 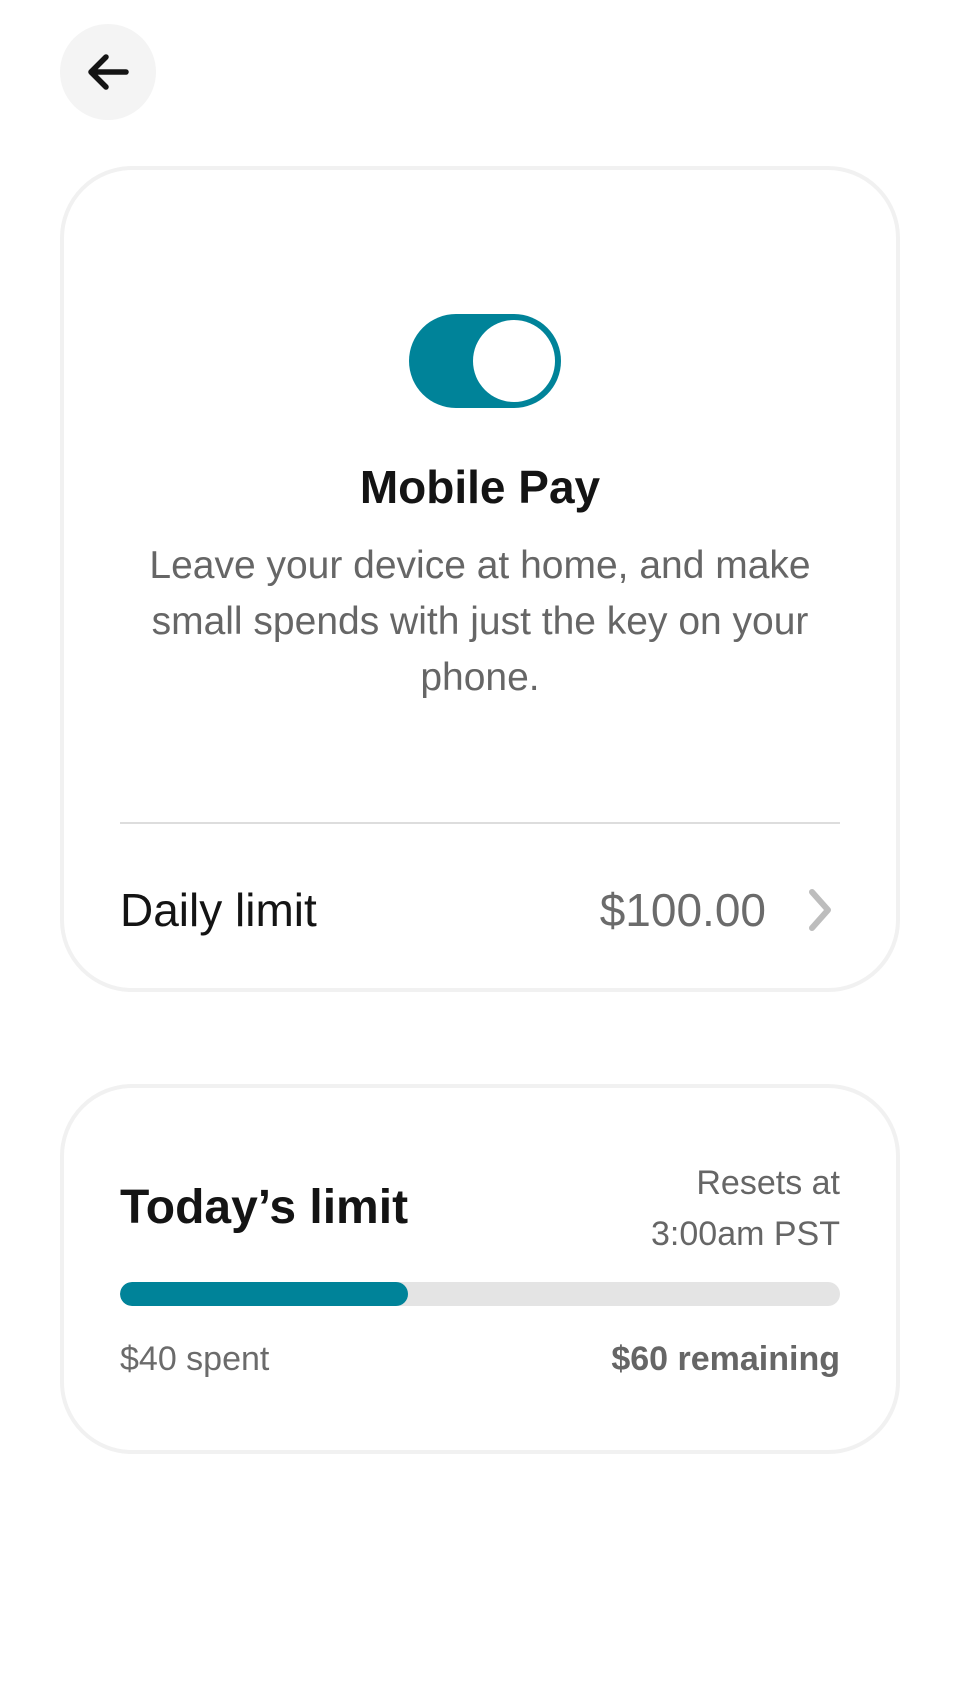 I want to click on daily-limit-value: $100.00, so click(x=682, y=910).